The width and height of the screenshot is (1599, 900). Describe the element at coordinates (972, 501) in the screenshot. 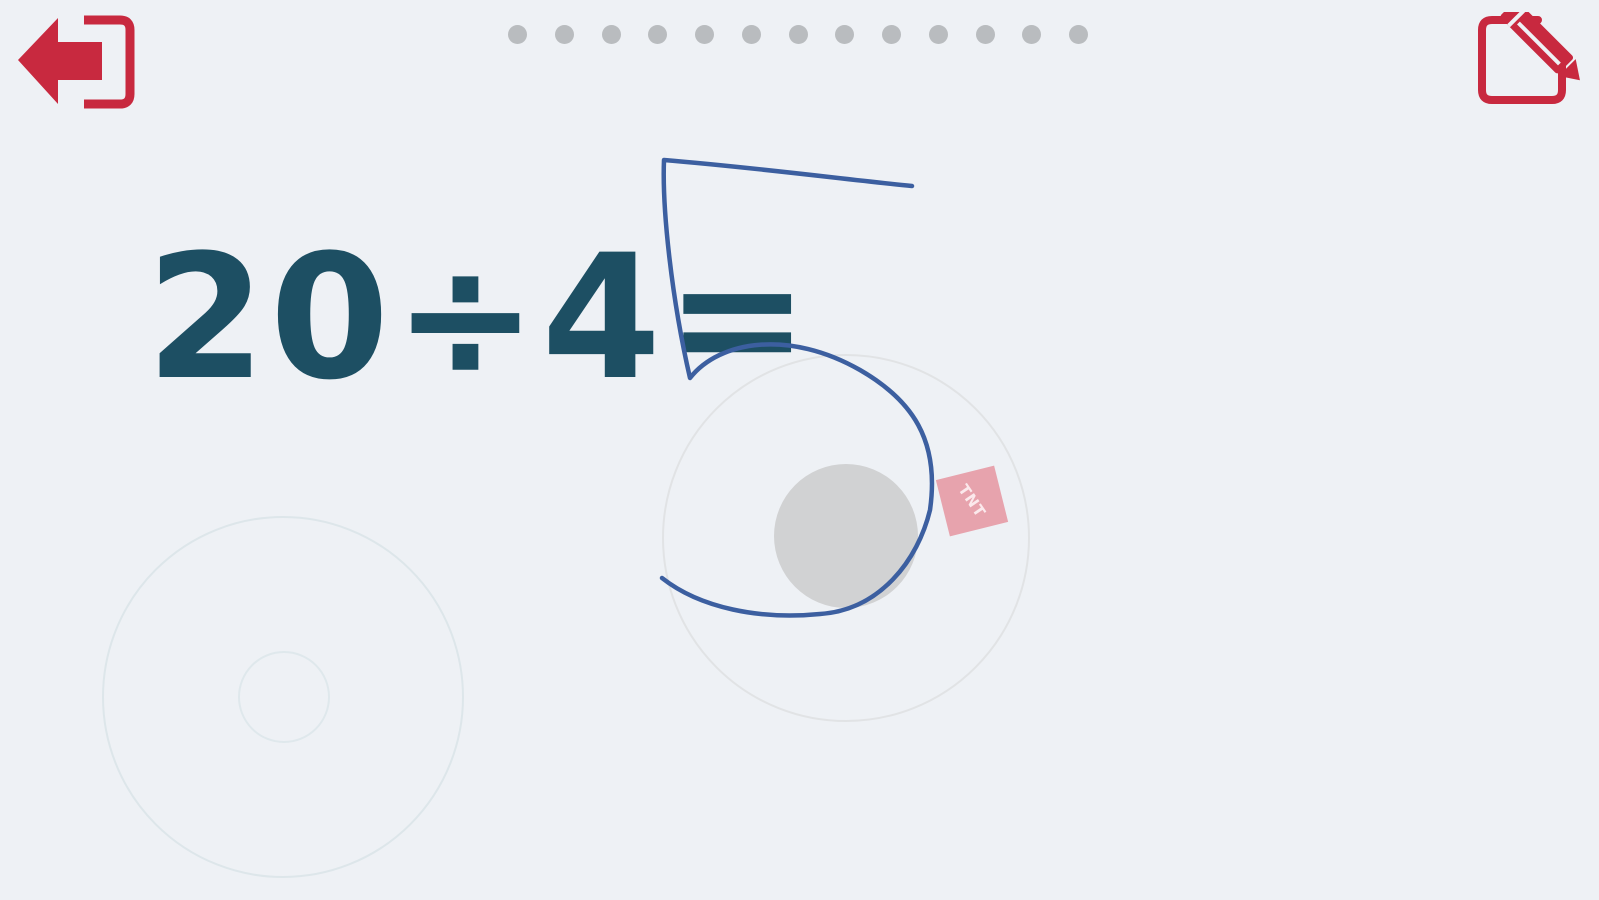

I see `sticker-label: TNT` at that location.